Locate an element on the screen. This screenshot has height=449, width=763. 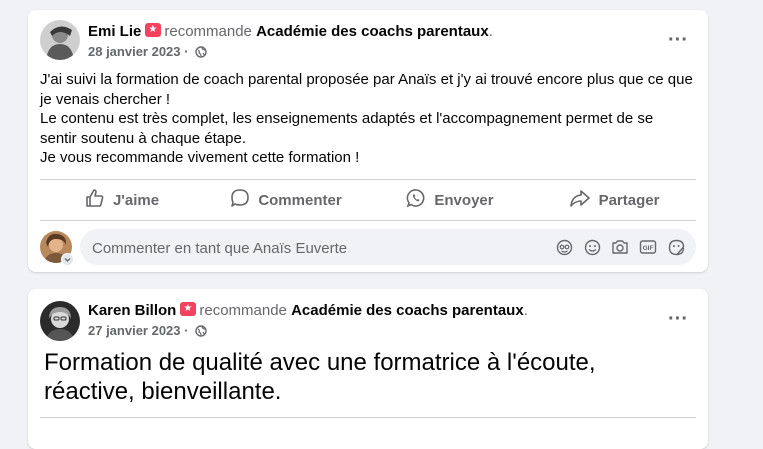
comment-button: Commenter is located at coordinates (286, 200).